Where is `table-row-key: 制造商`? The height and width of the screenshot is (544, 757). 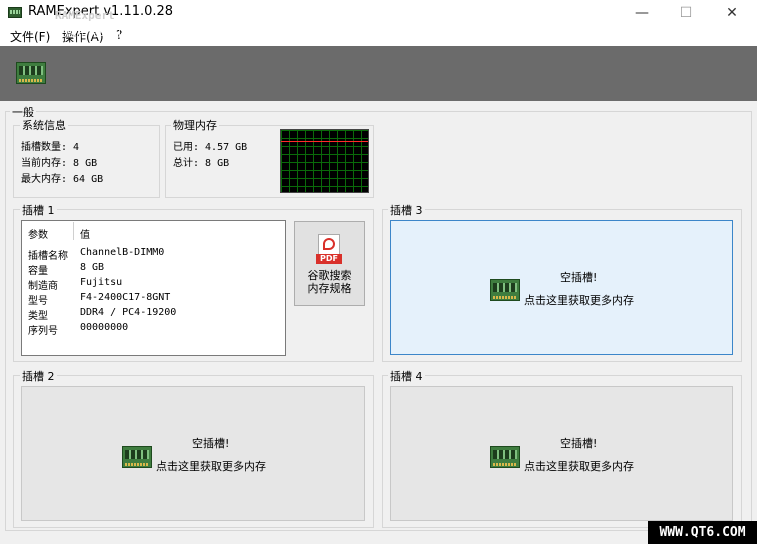
table-row-key: 制造商 is located at coordinates (43, 286).